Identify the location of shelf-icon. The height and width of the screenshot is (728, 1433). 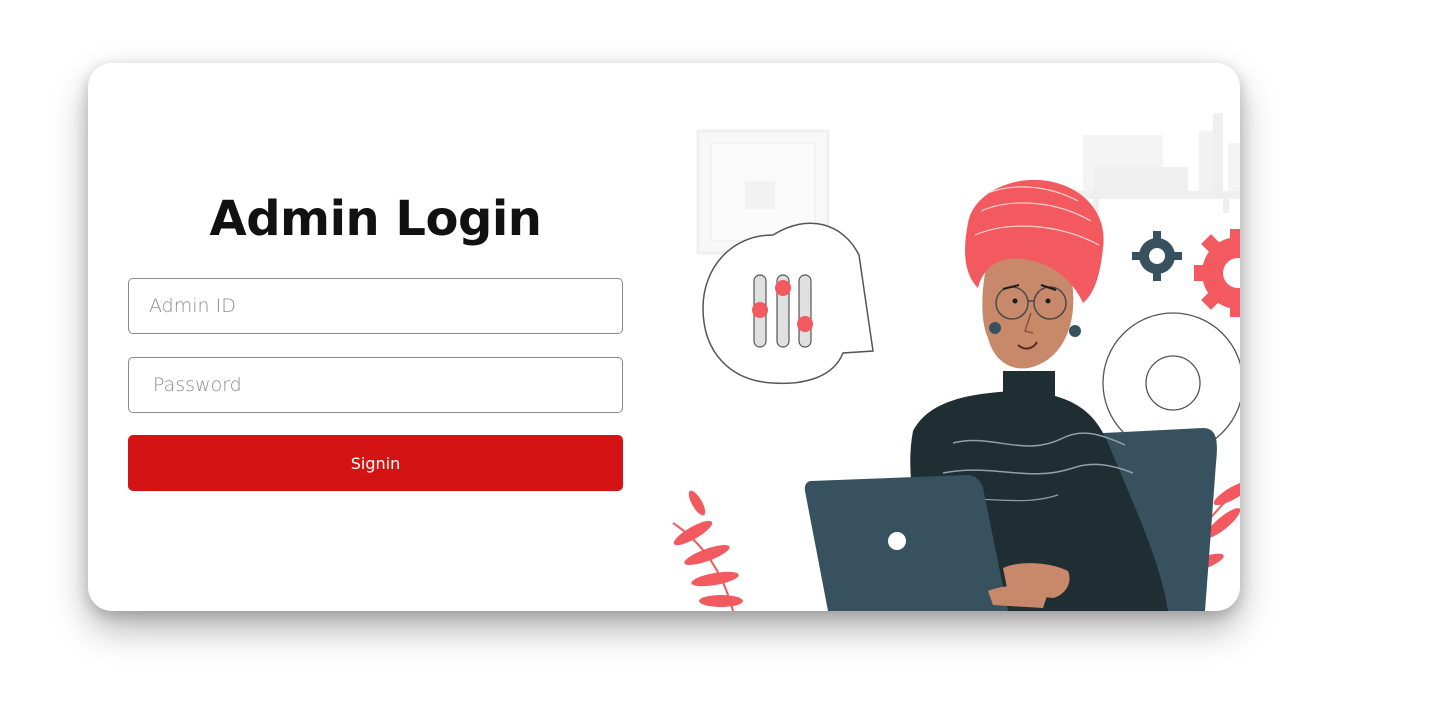
(1149, 163).